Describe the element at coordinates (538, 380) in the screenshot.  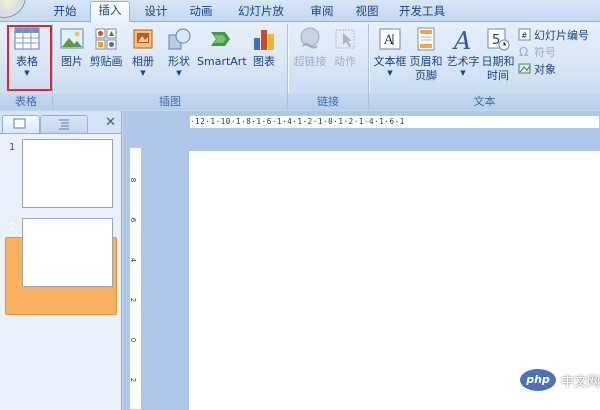
I see `php-logo: php` at that location.